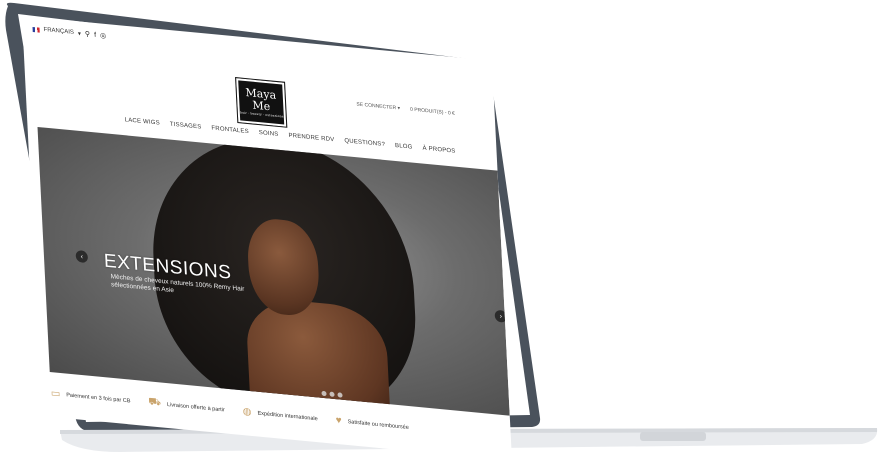 The width and height of the screenshot is (879, 461). I want to click on search-icon: ⚲, so click(87, 34).